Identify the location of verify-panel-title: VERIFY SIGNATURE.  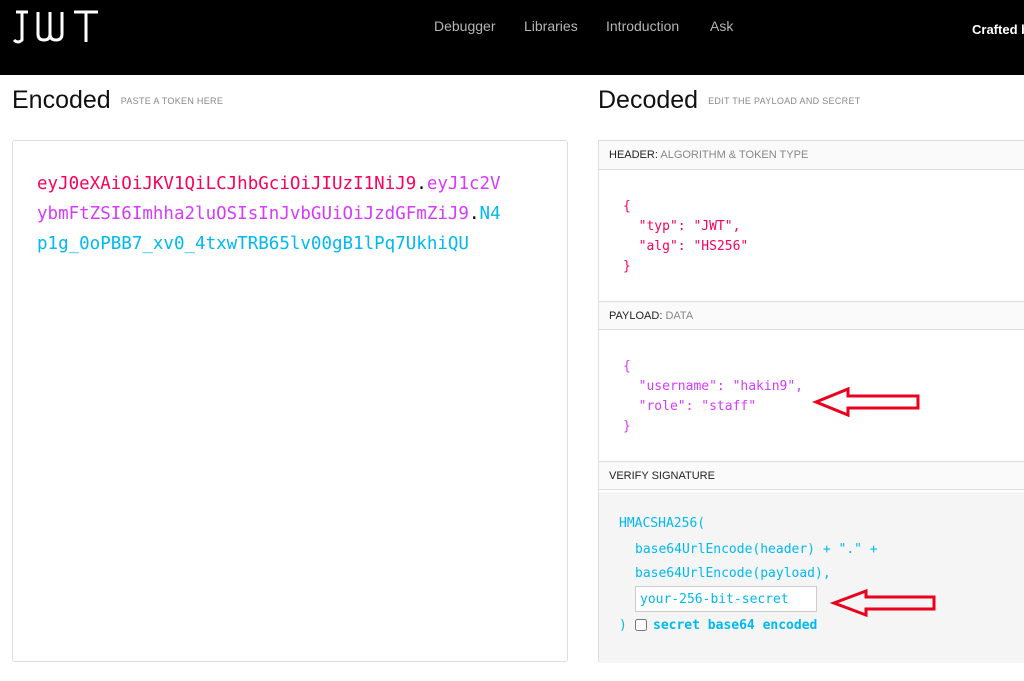
(811, 475).